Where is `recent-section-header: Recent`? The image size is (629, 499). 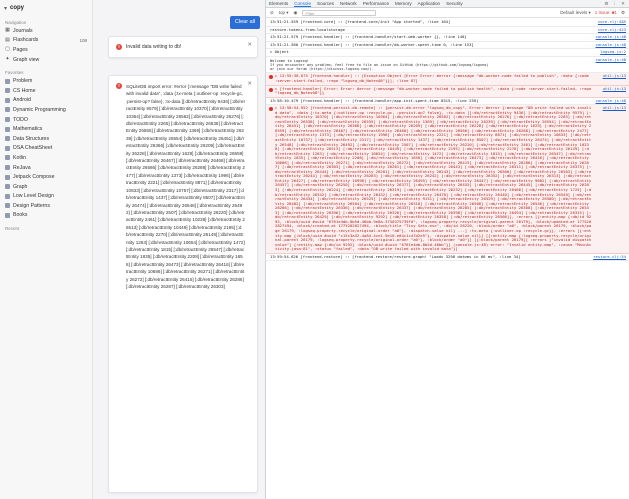
recent-section-header: Recent is located at coordinates (12, 229).